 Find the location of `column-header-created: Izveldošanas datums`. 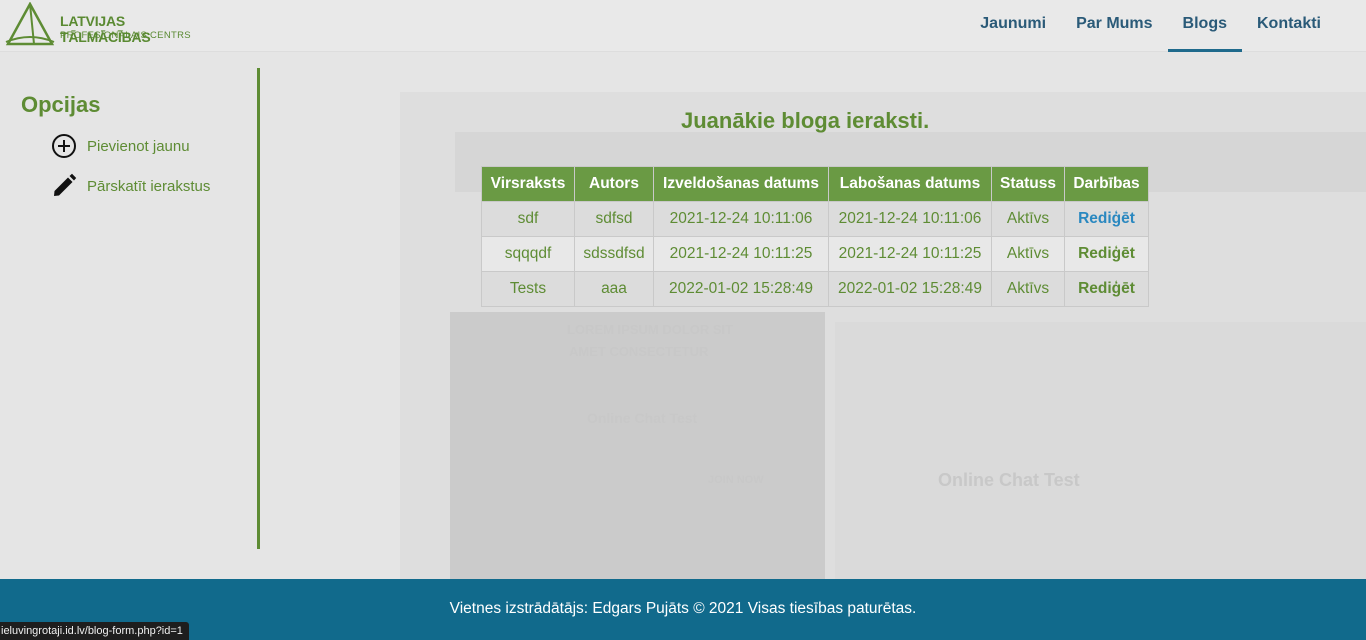

column-header-created: Izveldošanas datums is located at coordinates (741, 184).